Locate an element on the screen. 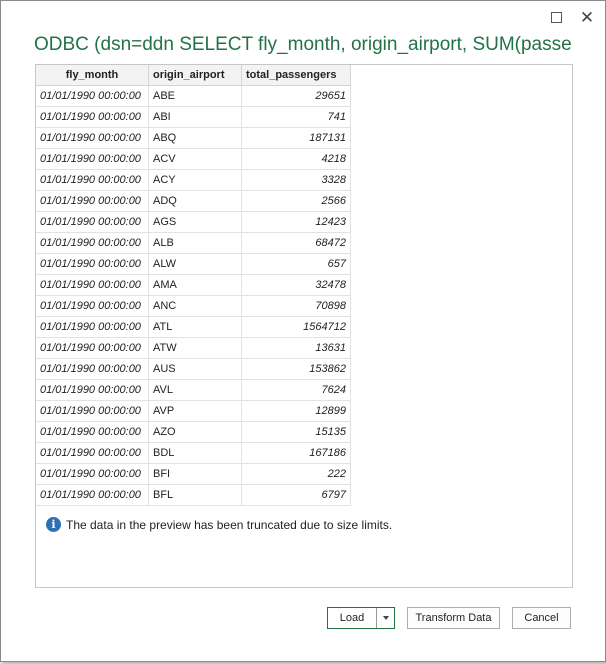 This screenshot has width=606, height=664. chevron-down-icon is located at coordinates (385, 618).